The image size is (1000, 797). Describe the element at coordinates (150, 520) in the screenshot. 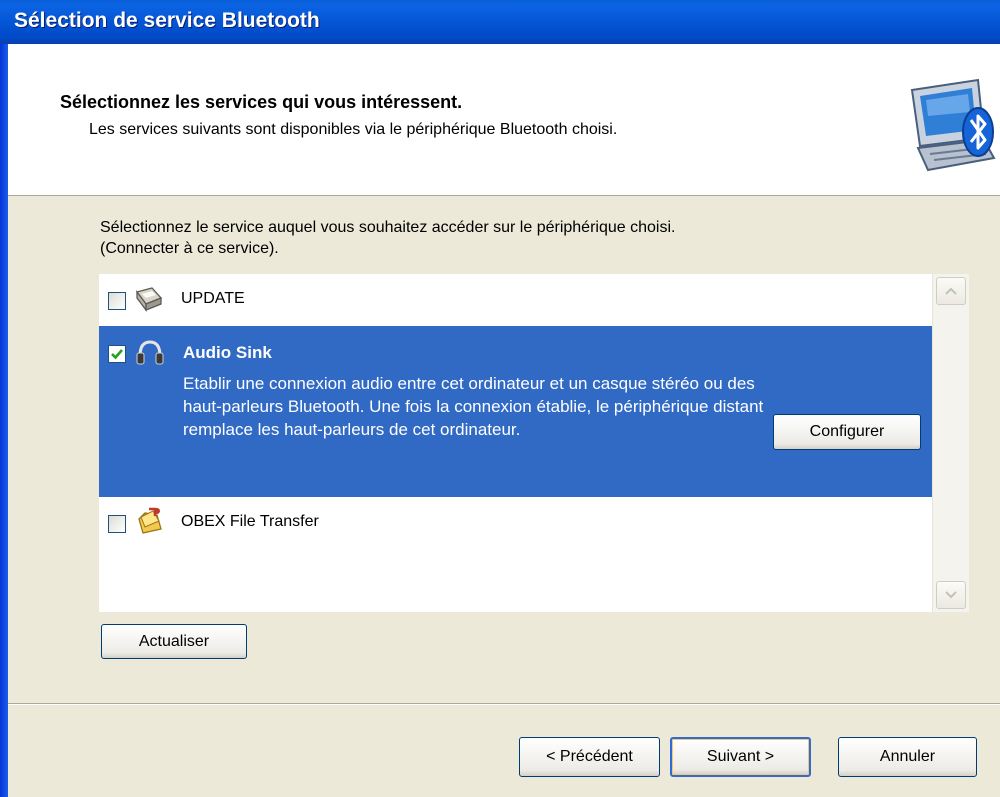

I see `obex-file-transfer-icon` at that location.